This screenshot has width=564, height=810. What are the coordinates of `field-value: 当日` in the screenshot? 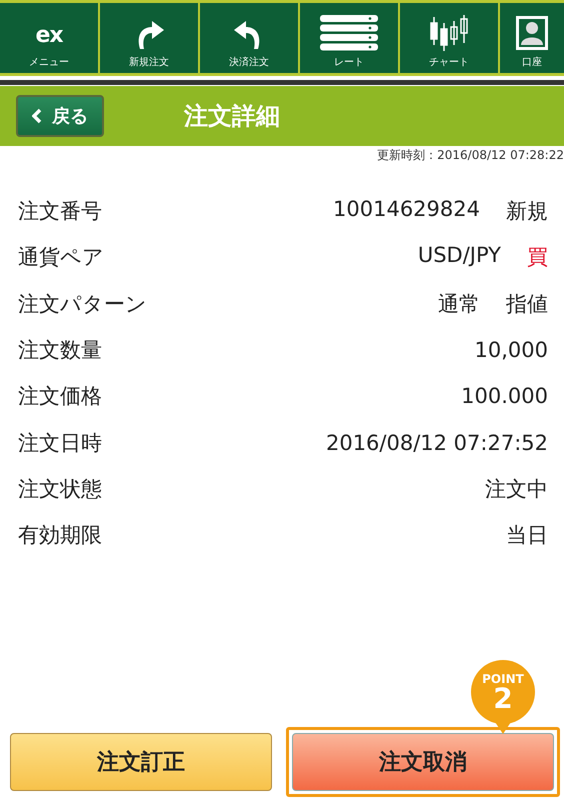 It's located at (527, 536).